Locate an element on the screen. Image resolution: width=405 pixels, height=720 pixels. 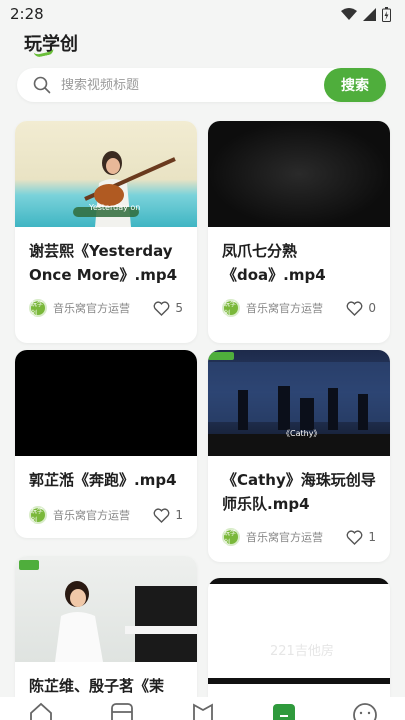
video-title: 陈芷维、殷子茗《茉 is located at coordinates (106, 686).